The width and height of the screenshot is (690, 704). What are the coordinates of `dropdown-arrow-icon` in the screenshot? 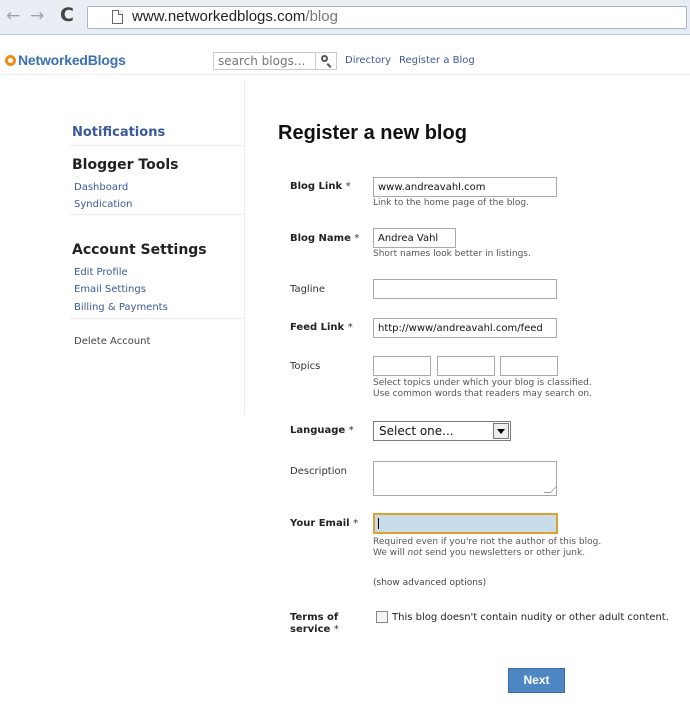 It's located at (501, 431).